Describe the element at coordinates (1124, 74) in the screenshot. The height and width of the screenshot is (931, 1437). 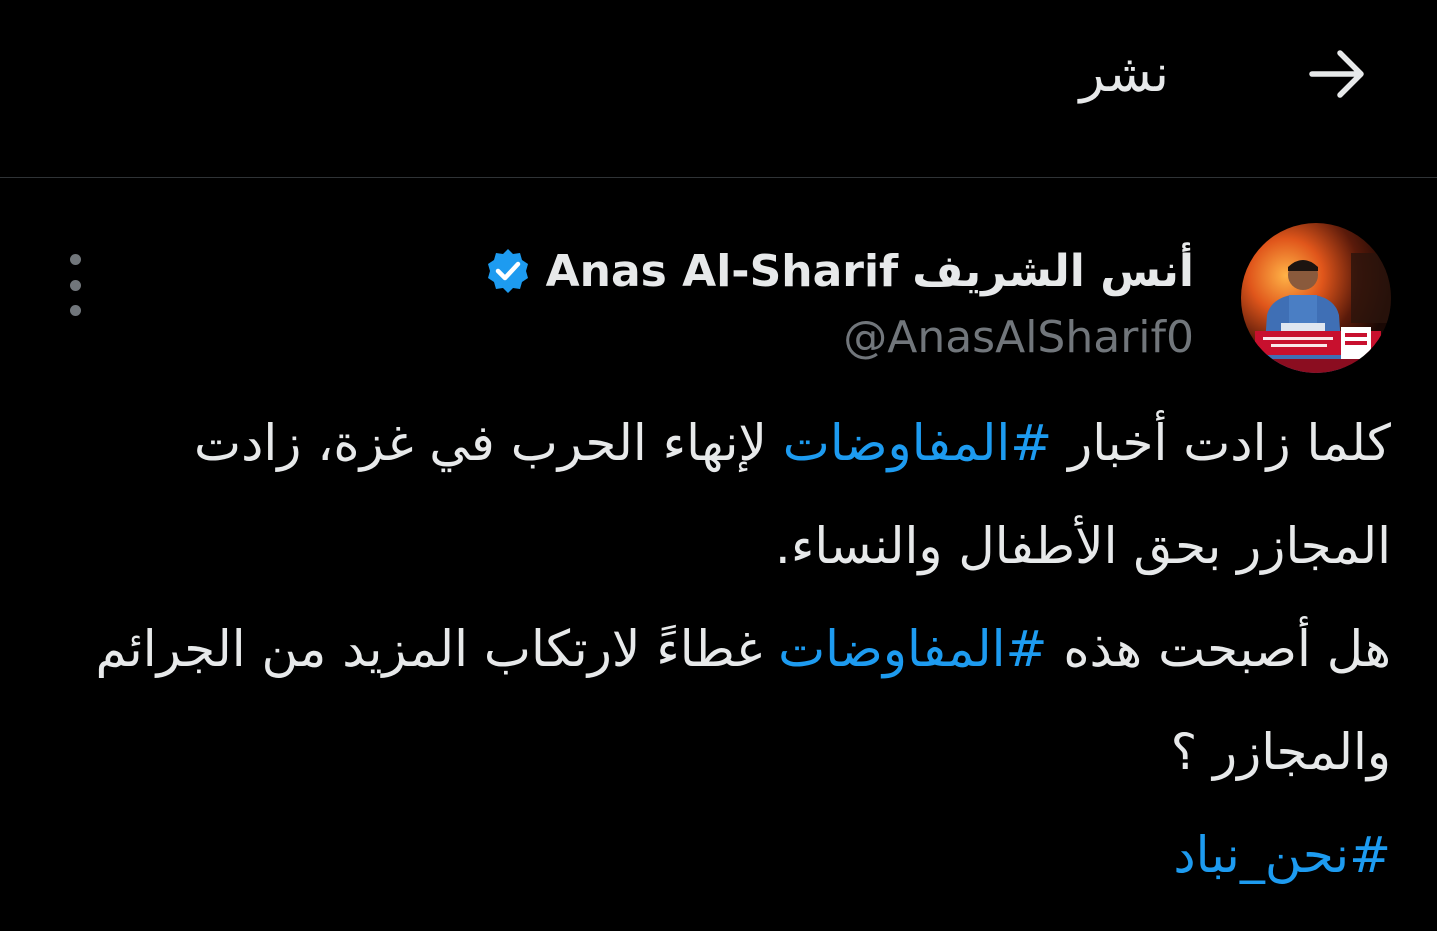
I see `page-title: نشر` at that location.